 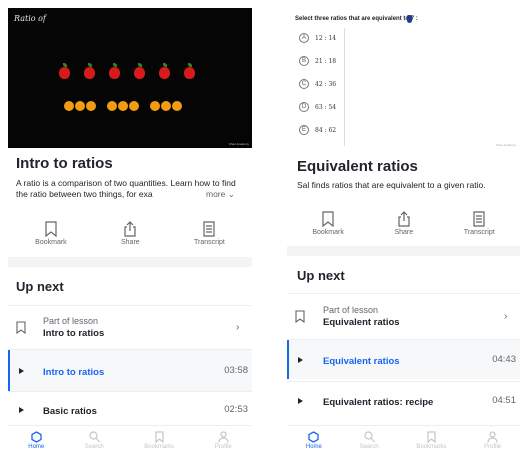 What do you see at coordinates (36, 447) in the screenshot?
I see `tab-home-label: Home` at bounding box center [36, 447].